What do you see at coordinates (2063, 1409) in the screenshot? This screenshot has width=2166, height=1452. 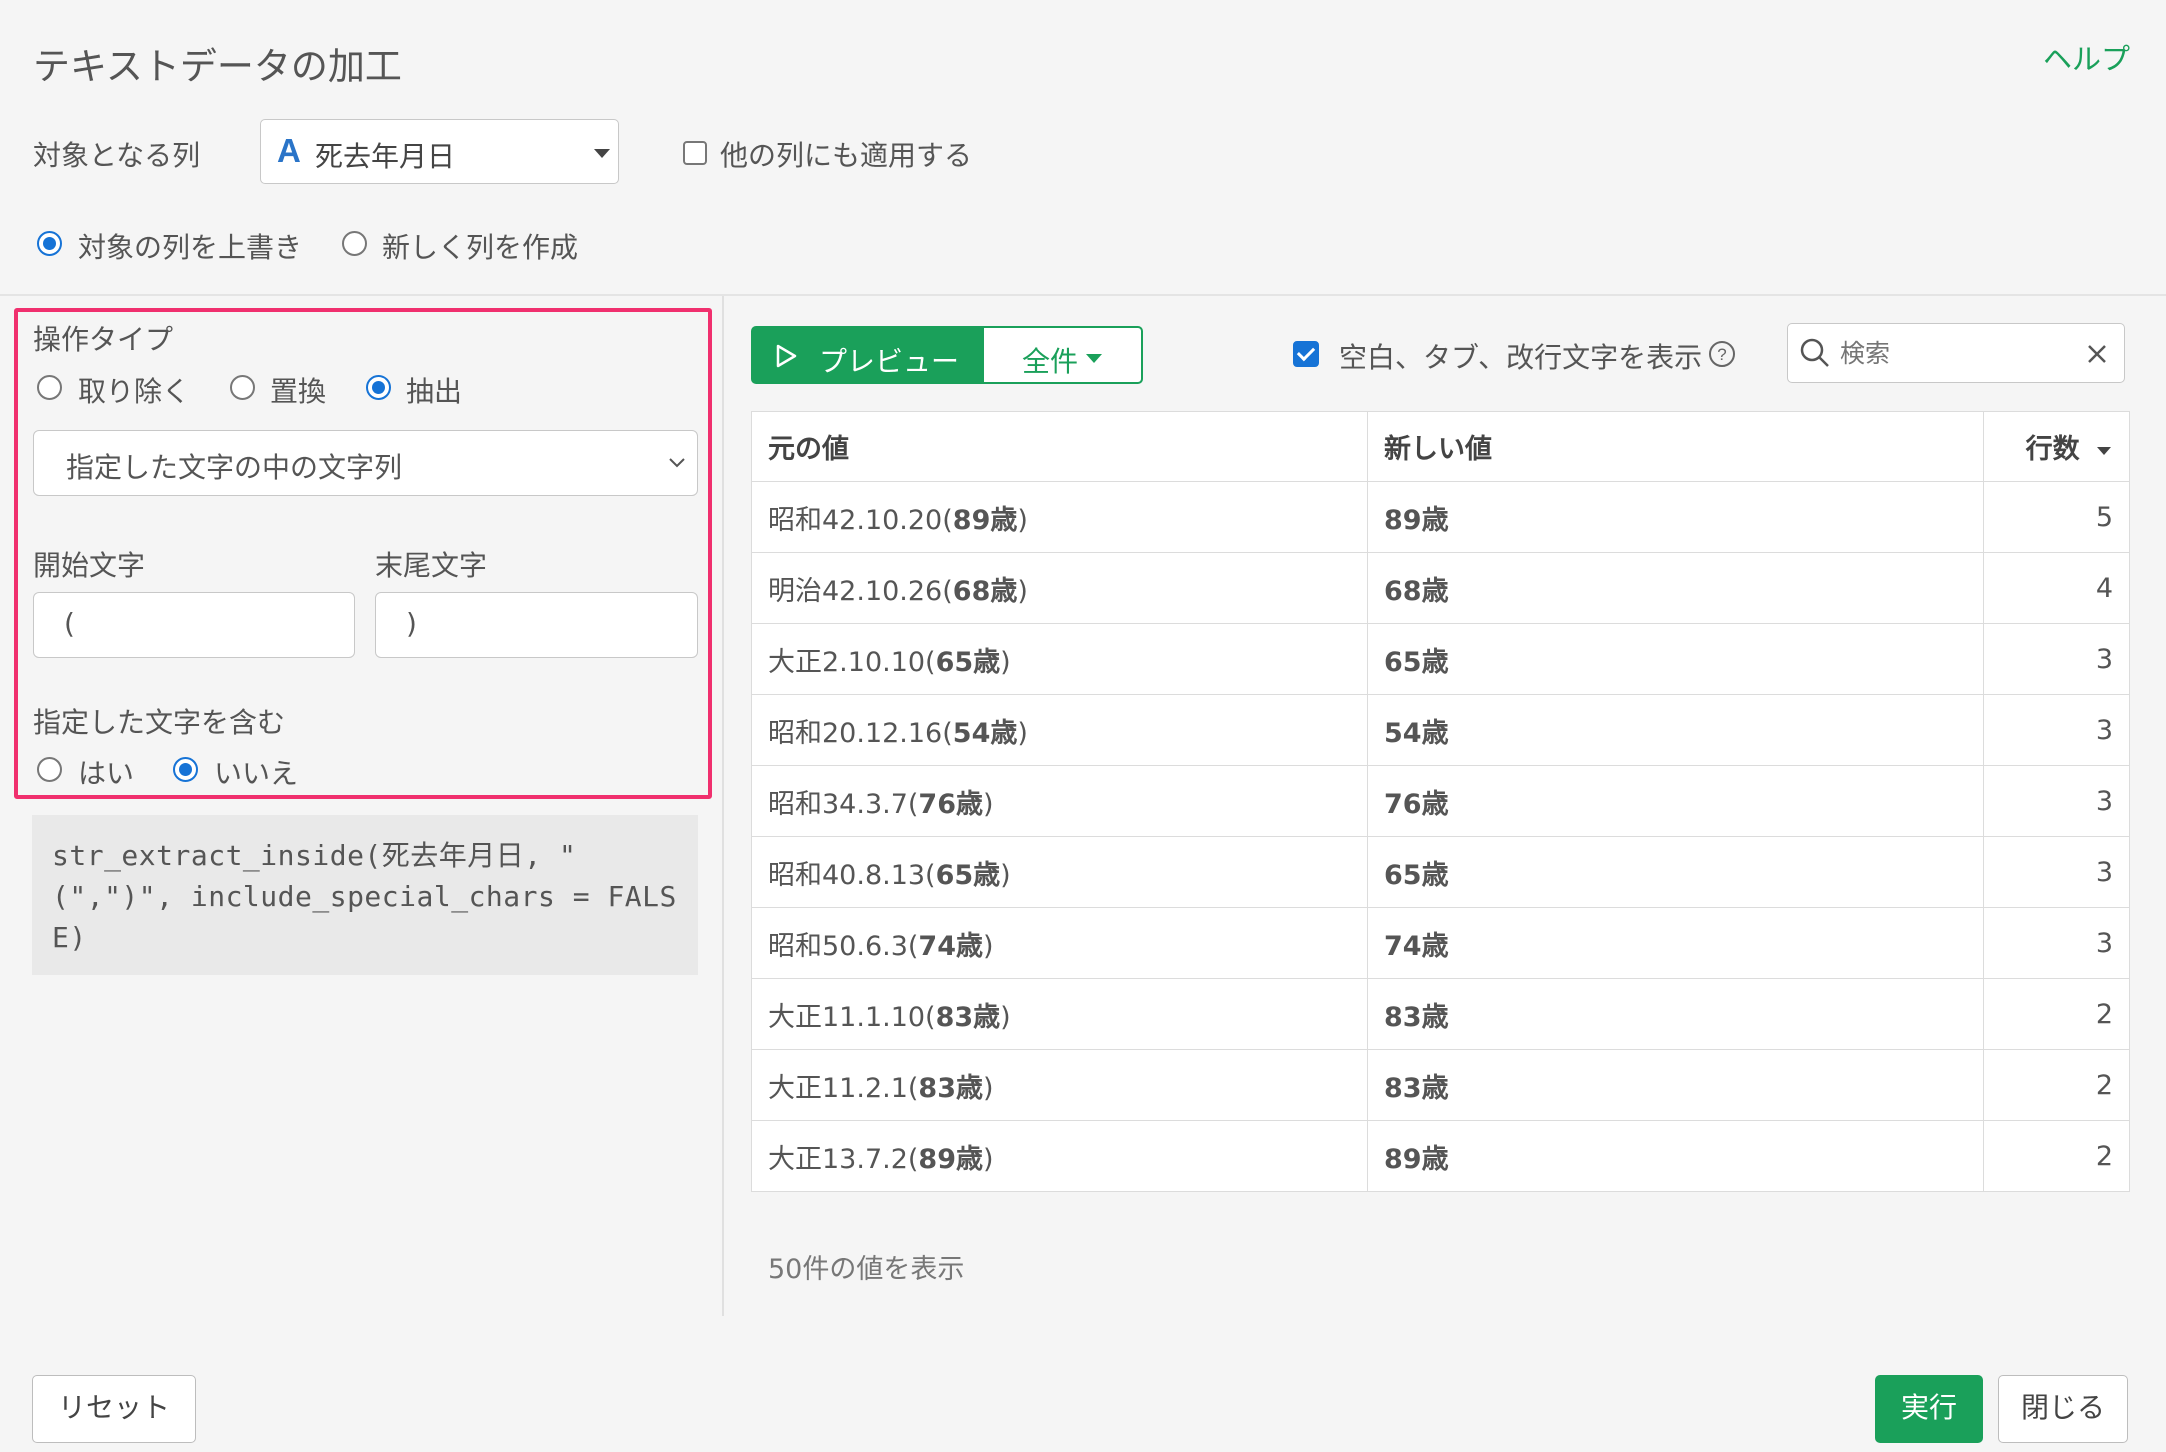 I see `close-button: 閉じる` at bounding box center [2063, 1409].